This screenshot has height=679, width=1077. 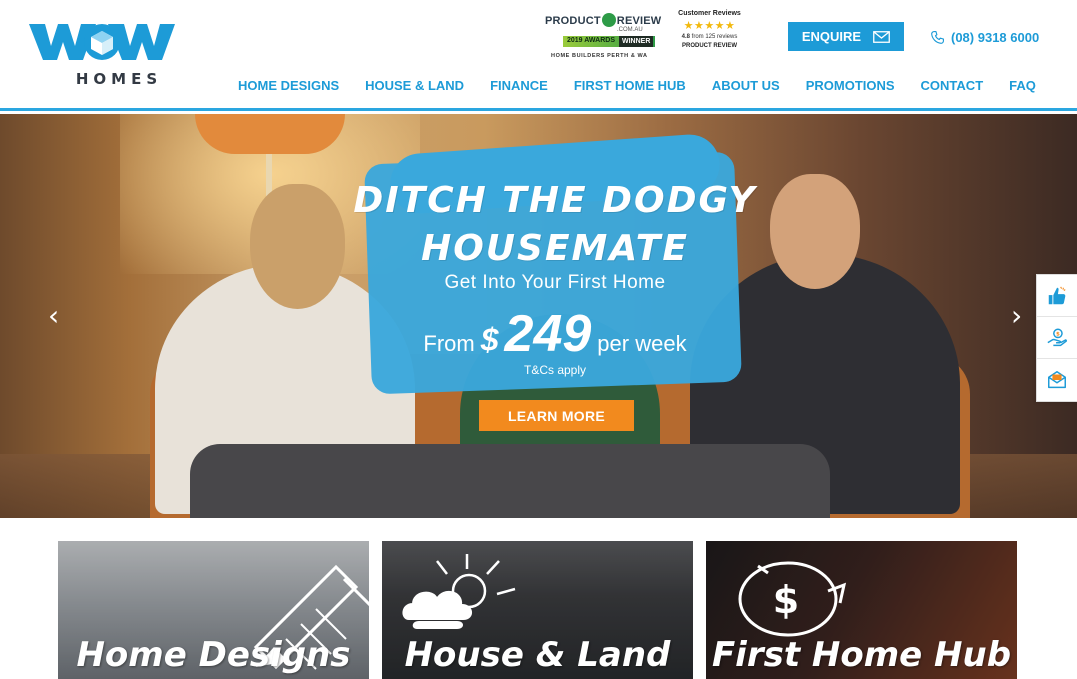 What do you see at coordinates (270, 134) in the screenshot?
I see `hero-photo-lamp` at bounding box center [270, 134].